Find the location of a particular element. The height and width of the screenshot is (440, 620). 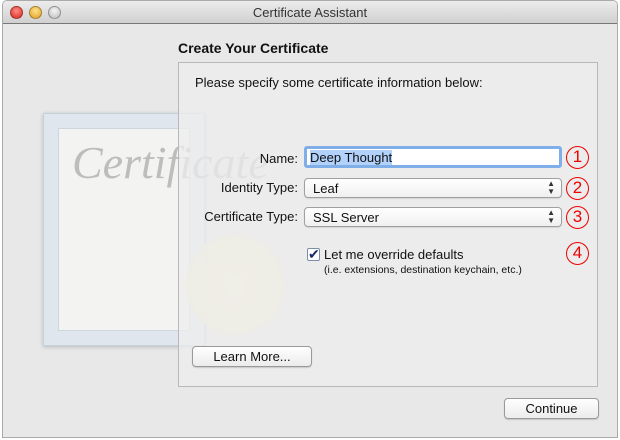

window-title: Certificate Assistant is located at coordinates (310, 12).